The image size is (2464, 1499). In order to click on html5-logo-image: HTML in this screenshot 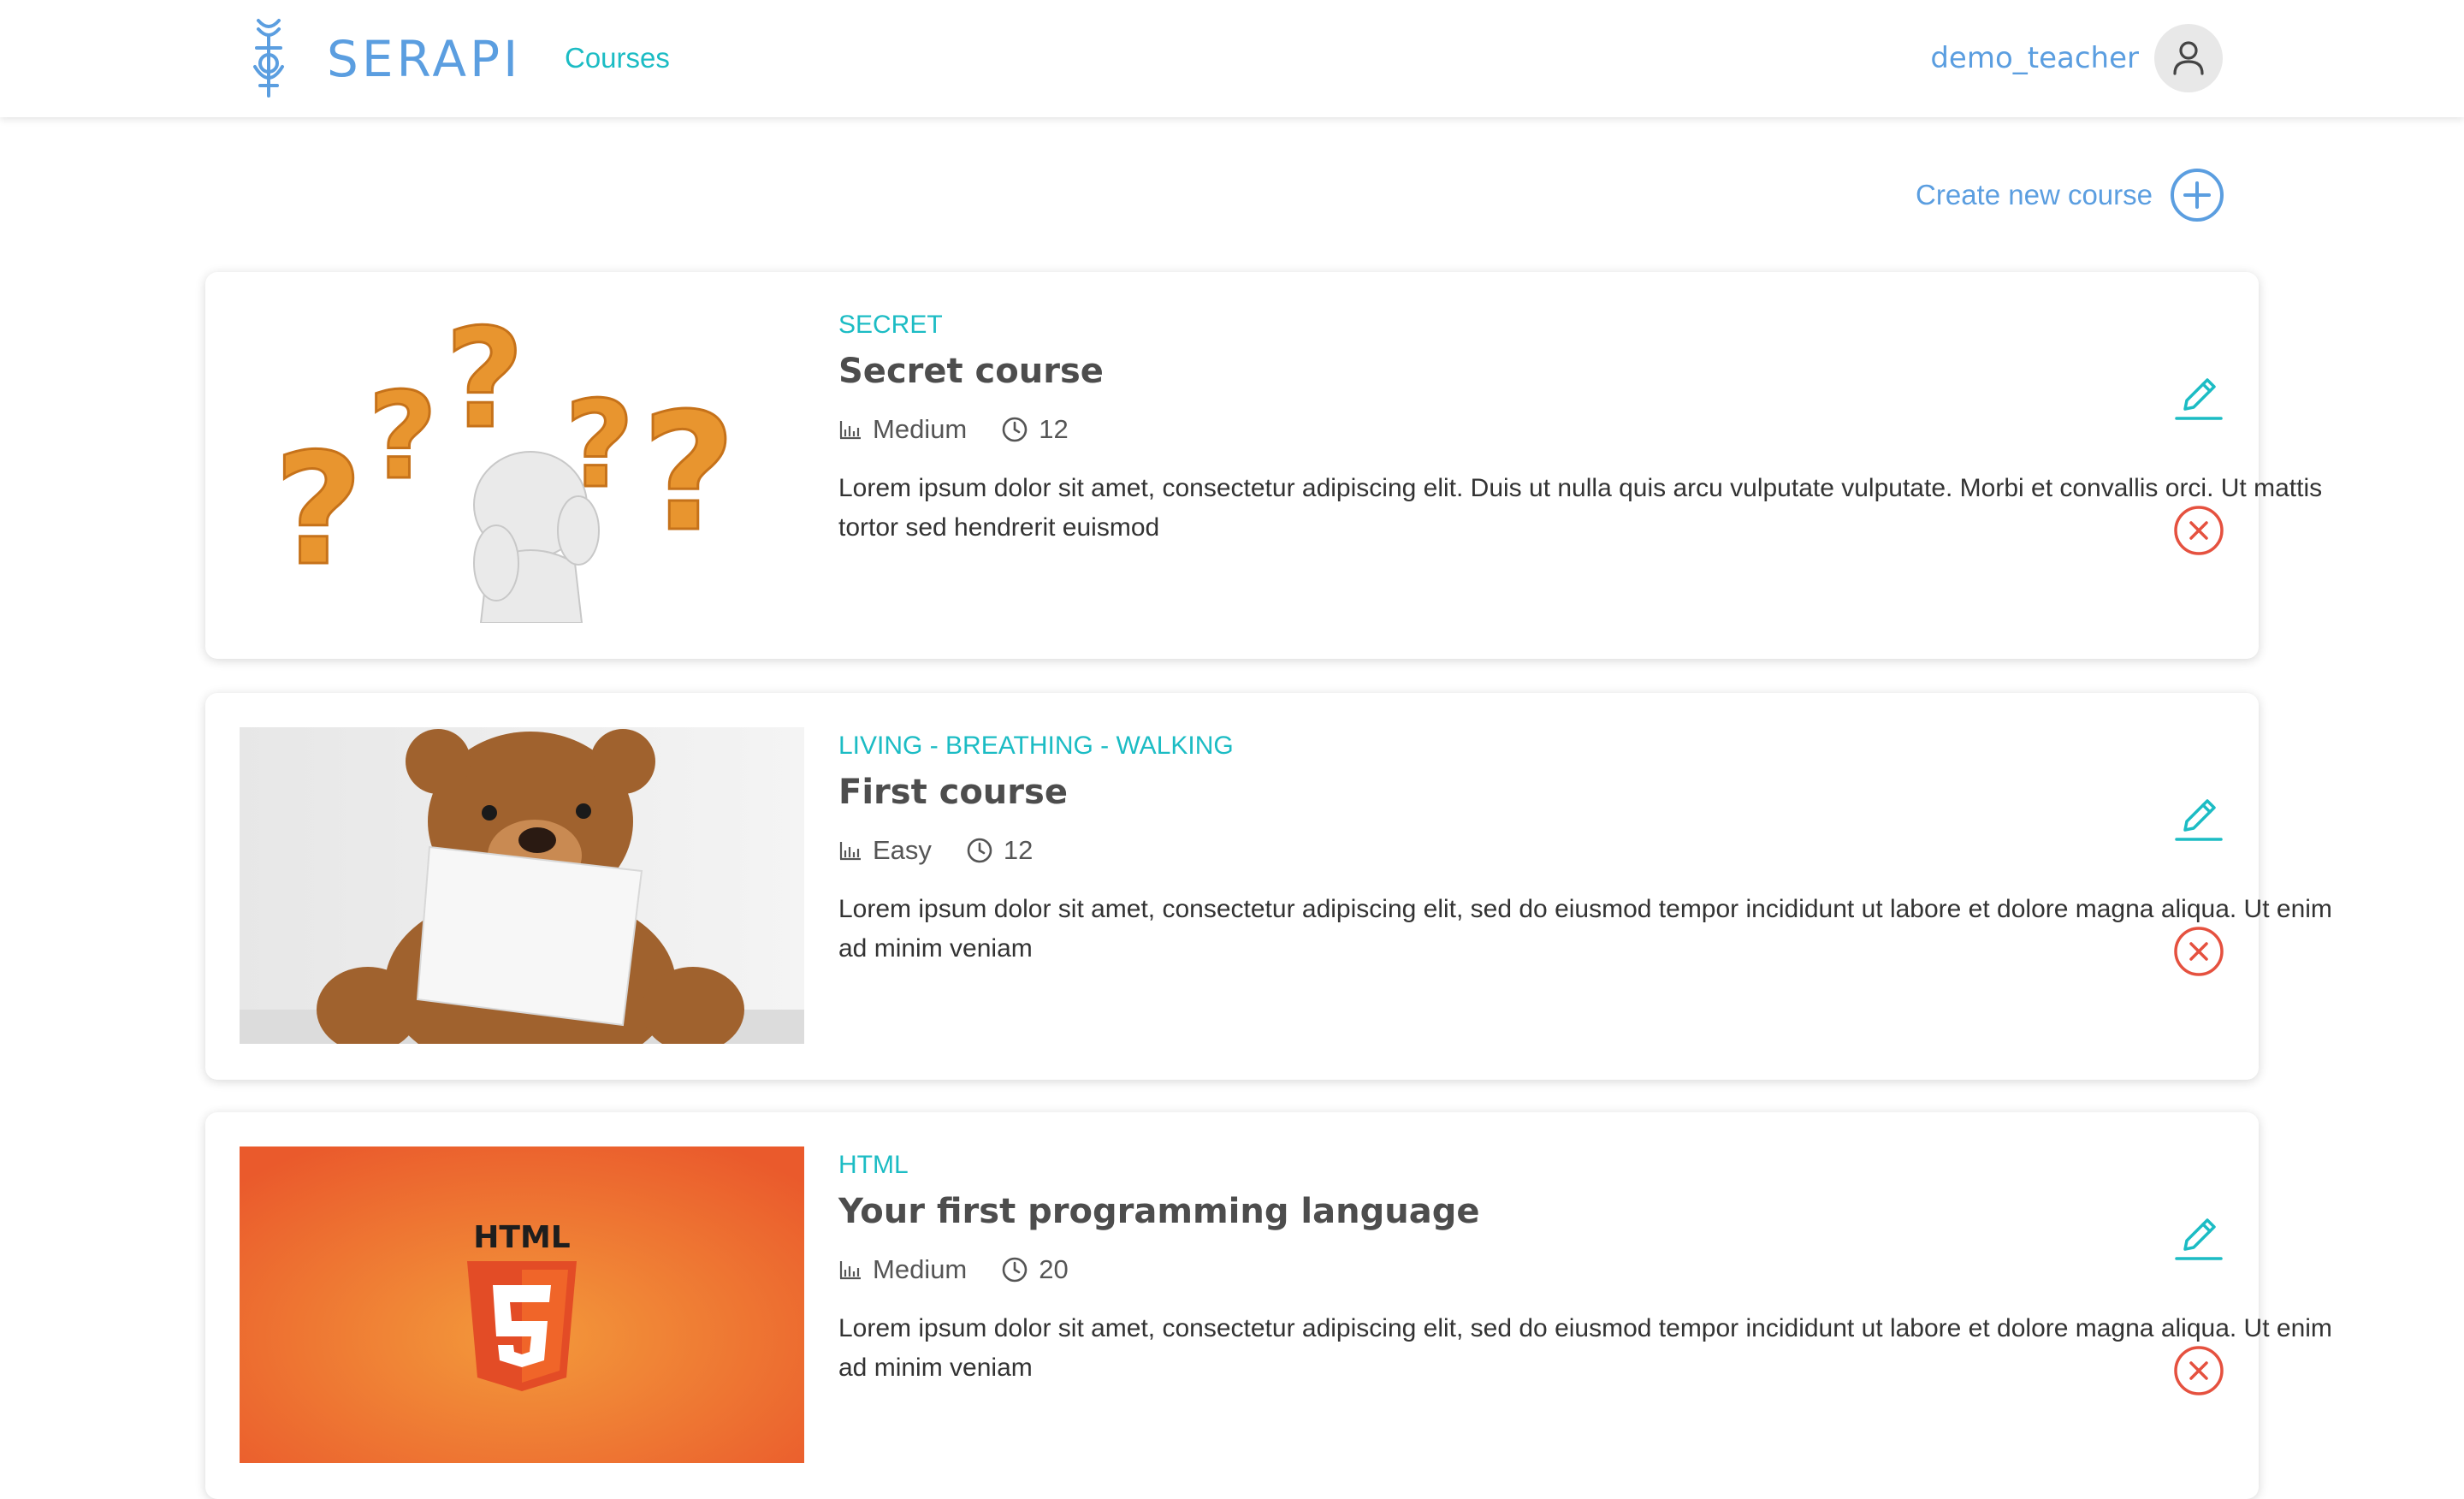, I will do `click(522, 1305)`.